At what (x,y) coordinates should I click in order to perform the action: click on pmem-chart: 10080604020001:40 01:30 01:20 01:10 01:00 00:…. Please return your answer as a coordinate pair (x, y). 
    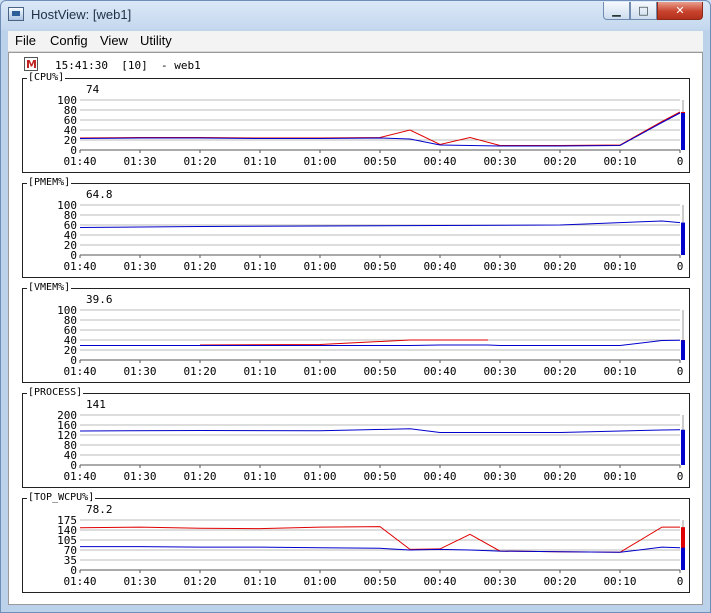
    Looking at the image, I should click on (371, 236).